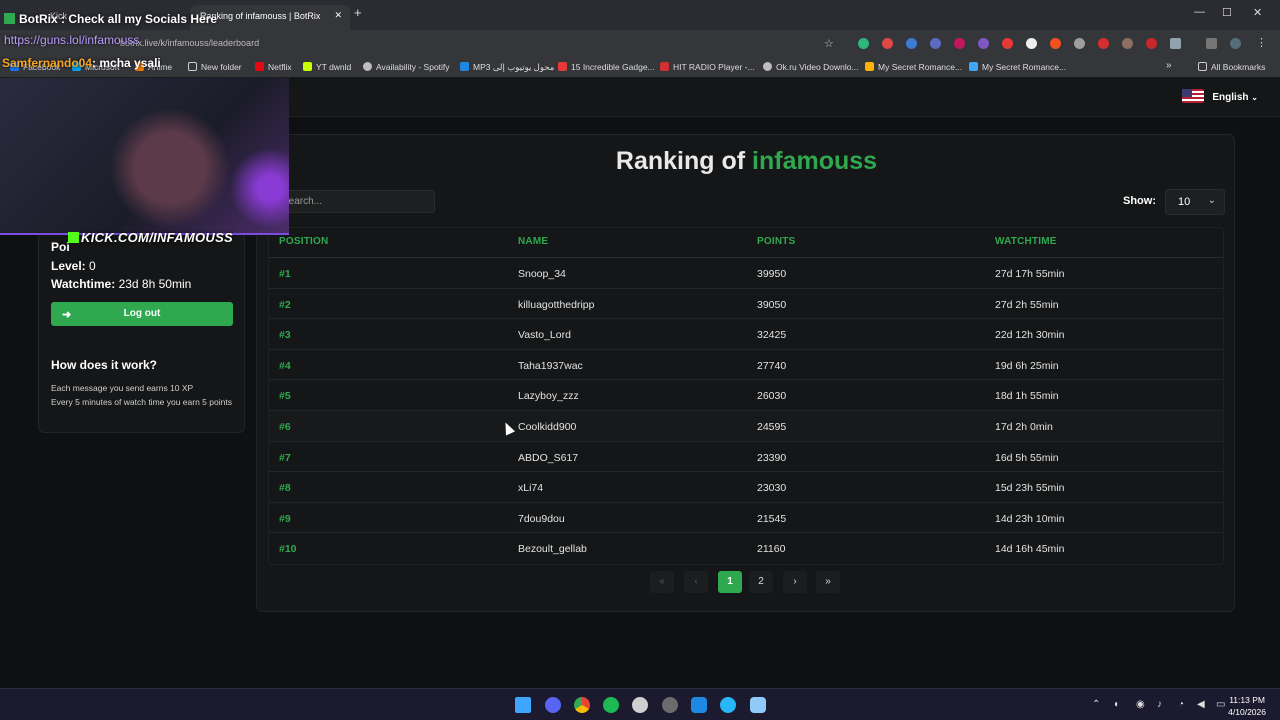 The height and width of the screenshot is (720, 1280). I want to click on next-page-button: ›, so click(795, 582).